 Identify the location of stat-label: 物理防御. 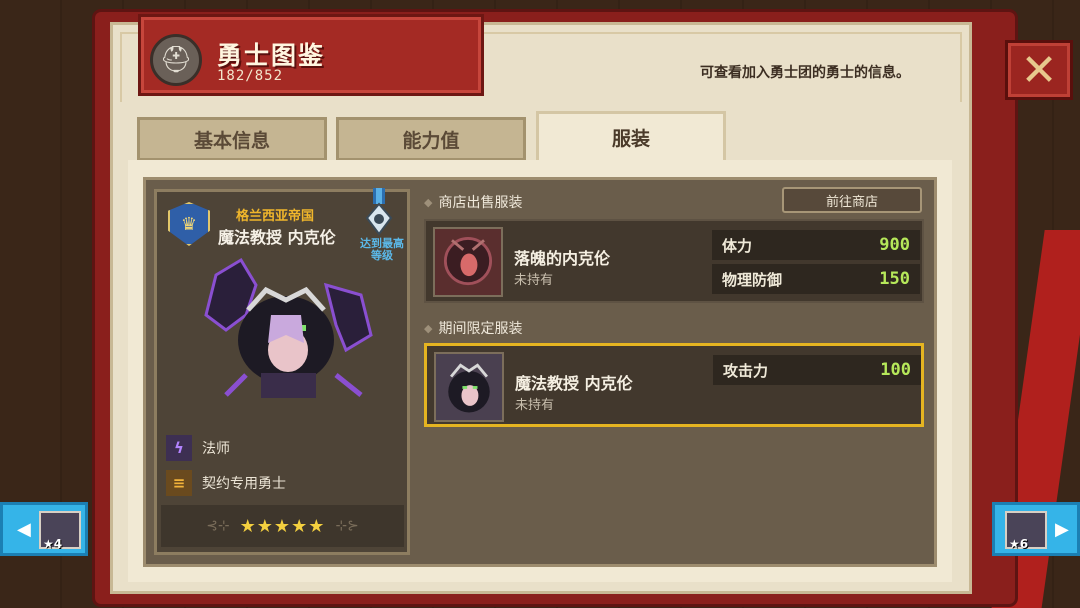
(752, 279).